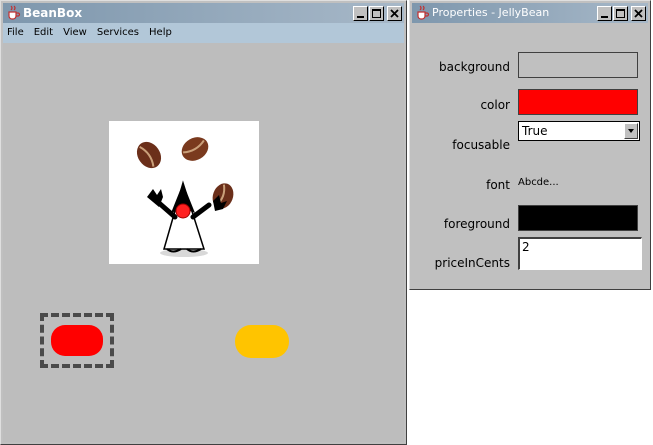 This screenshot has width=653, height=445. Describe the element at coordinates (578, 102) in the screenshot. I see `color-swatch` at that location.